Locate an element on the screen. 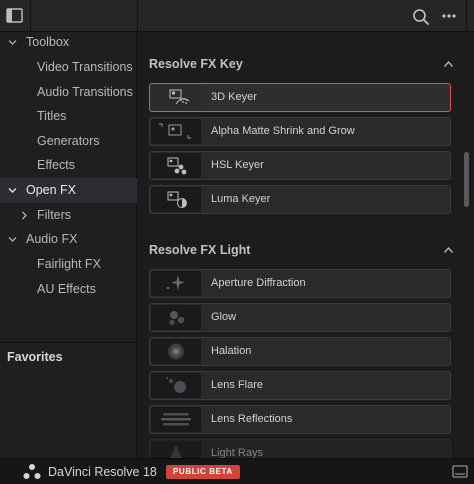  sidebar-item-video-transitions: Video Transitions is located at coordinates (68, 67).